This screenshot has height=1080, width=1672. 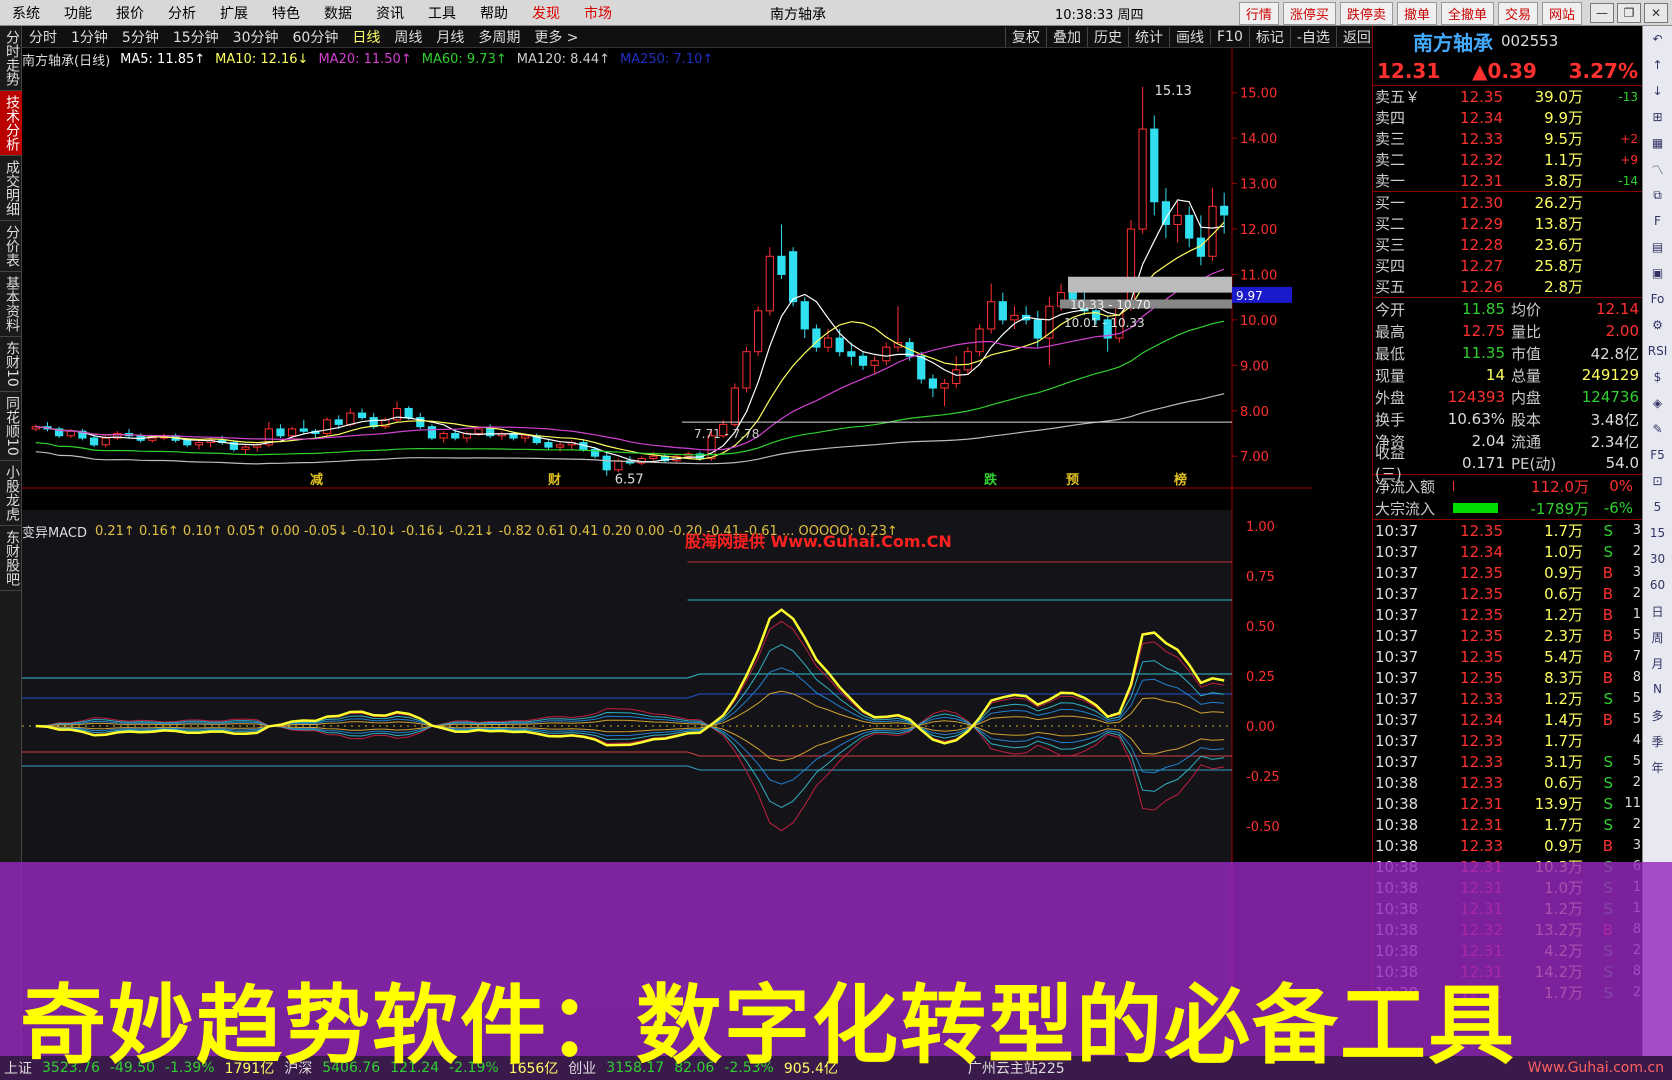 I want to click on menu-quote: 报价, so click(x=130, y=13).